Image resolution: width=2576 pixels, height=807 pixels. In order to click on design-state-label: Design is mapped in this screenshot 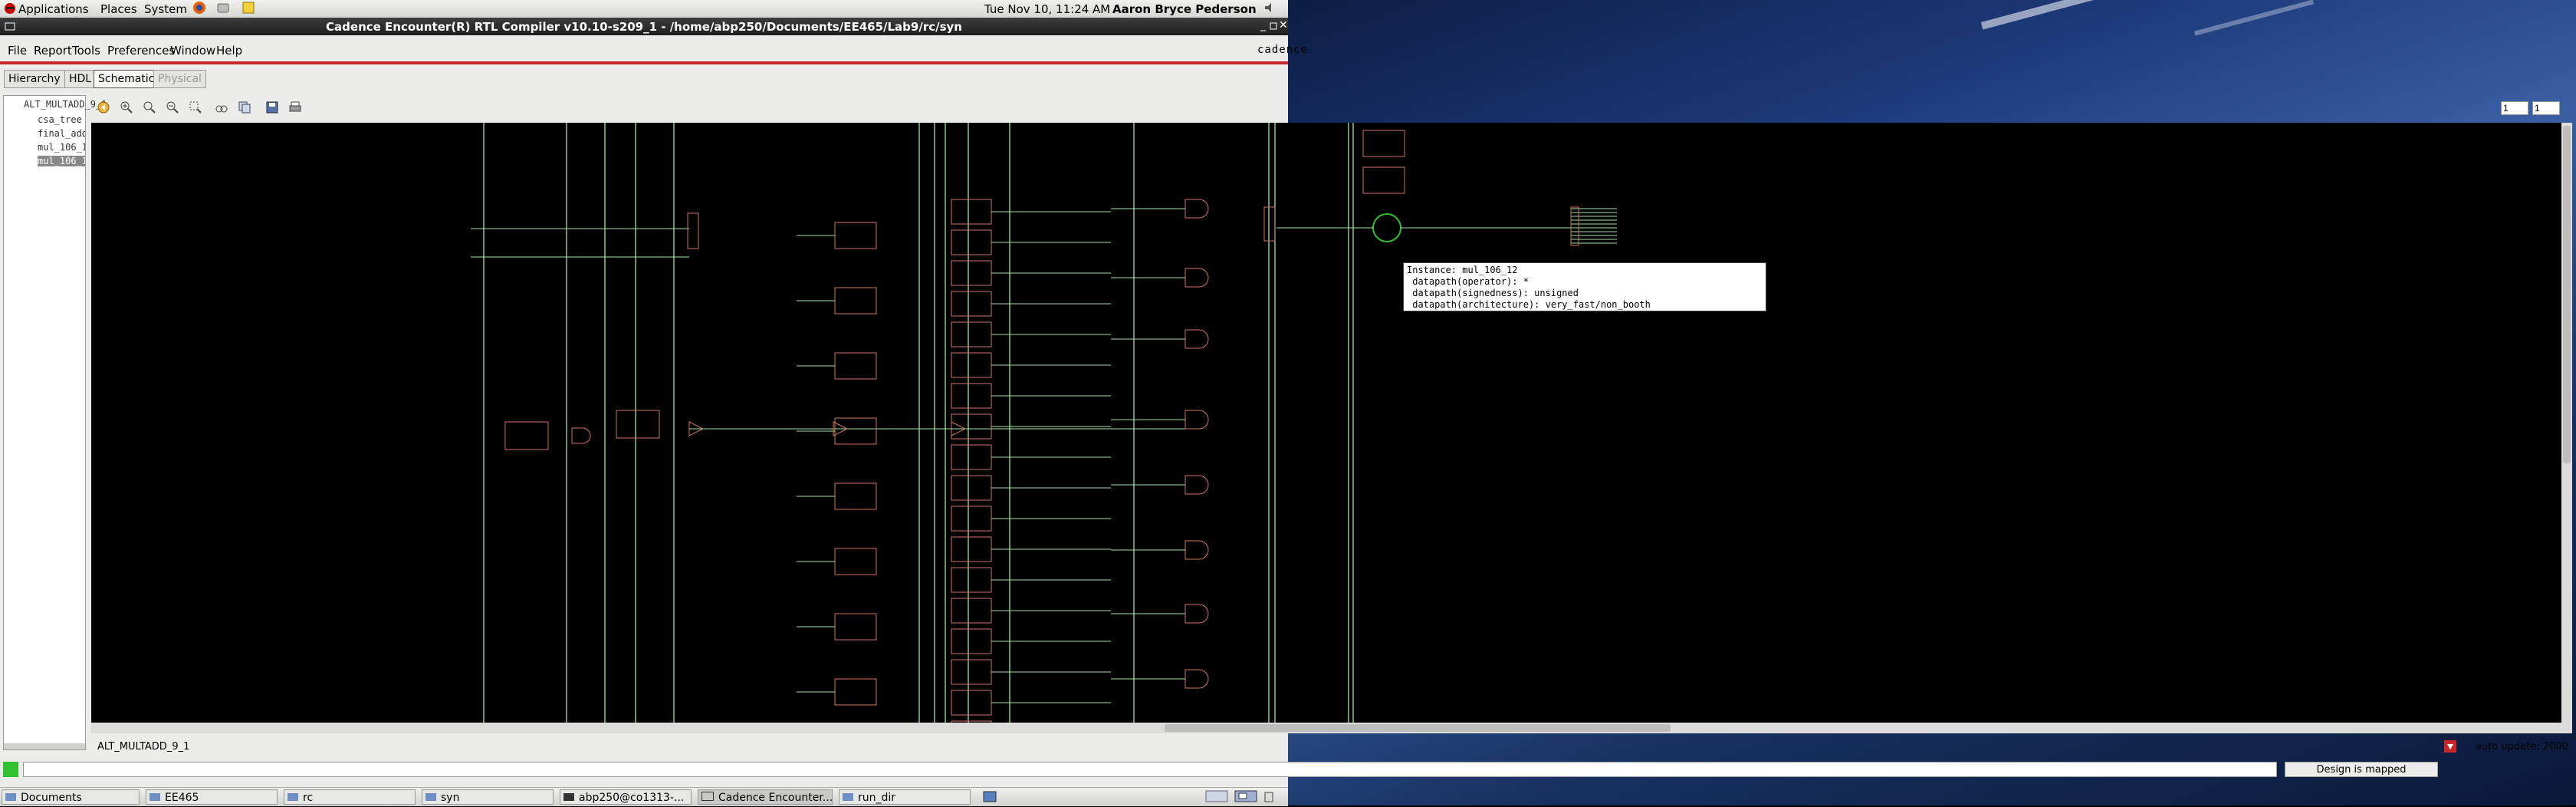, I will do `click(2362, 769)`.